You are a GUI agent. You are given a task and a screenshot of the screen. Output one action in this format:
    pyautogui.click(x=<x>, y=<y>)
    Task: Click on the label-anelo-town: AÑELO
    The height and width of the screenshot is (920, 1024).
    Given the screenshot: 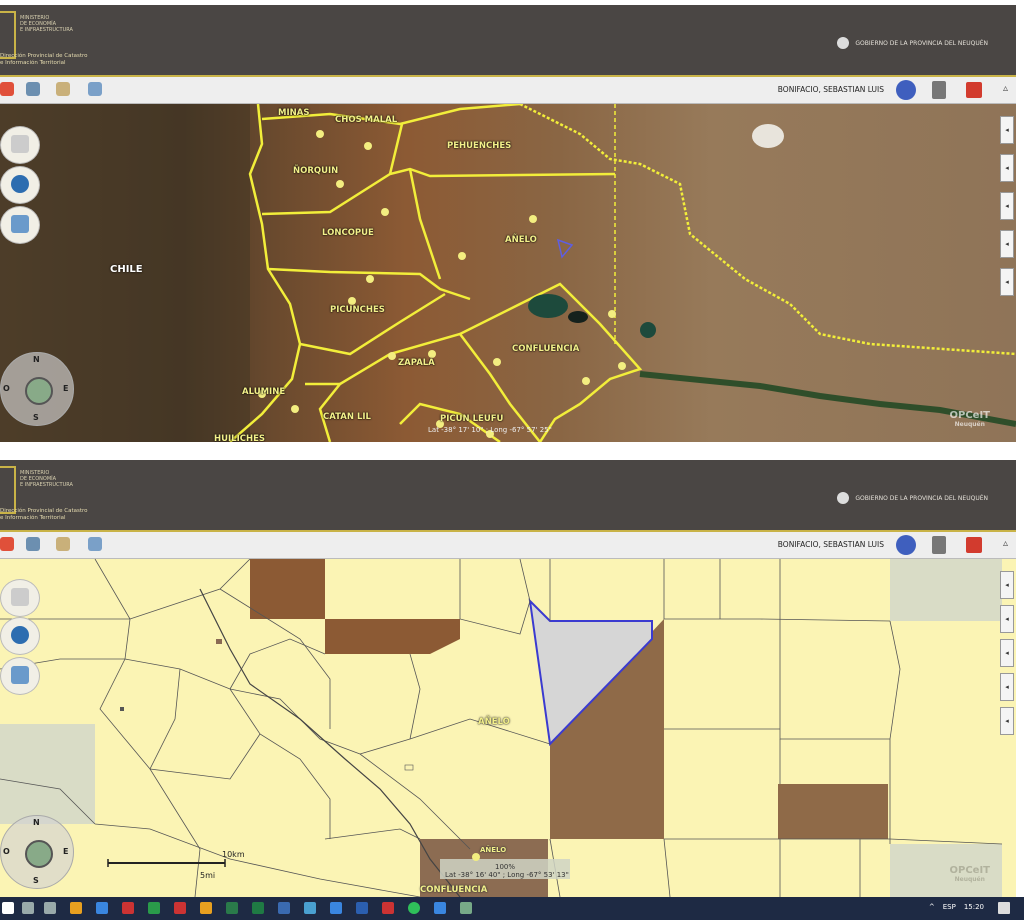 What is the action you would take?
    pyautogui.click(x=493, y=850)
    